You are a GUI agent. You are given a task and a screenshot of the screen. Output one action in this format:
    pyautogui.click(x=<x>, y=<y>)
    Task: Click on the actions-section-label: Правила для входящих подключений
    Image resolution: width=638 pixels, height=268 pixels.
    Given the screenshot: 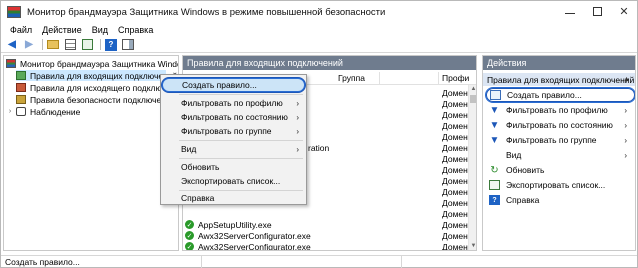 What is the action you would take?
    pyautogui.click(x=561, y=79)
    